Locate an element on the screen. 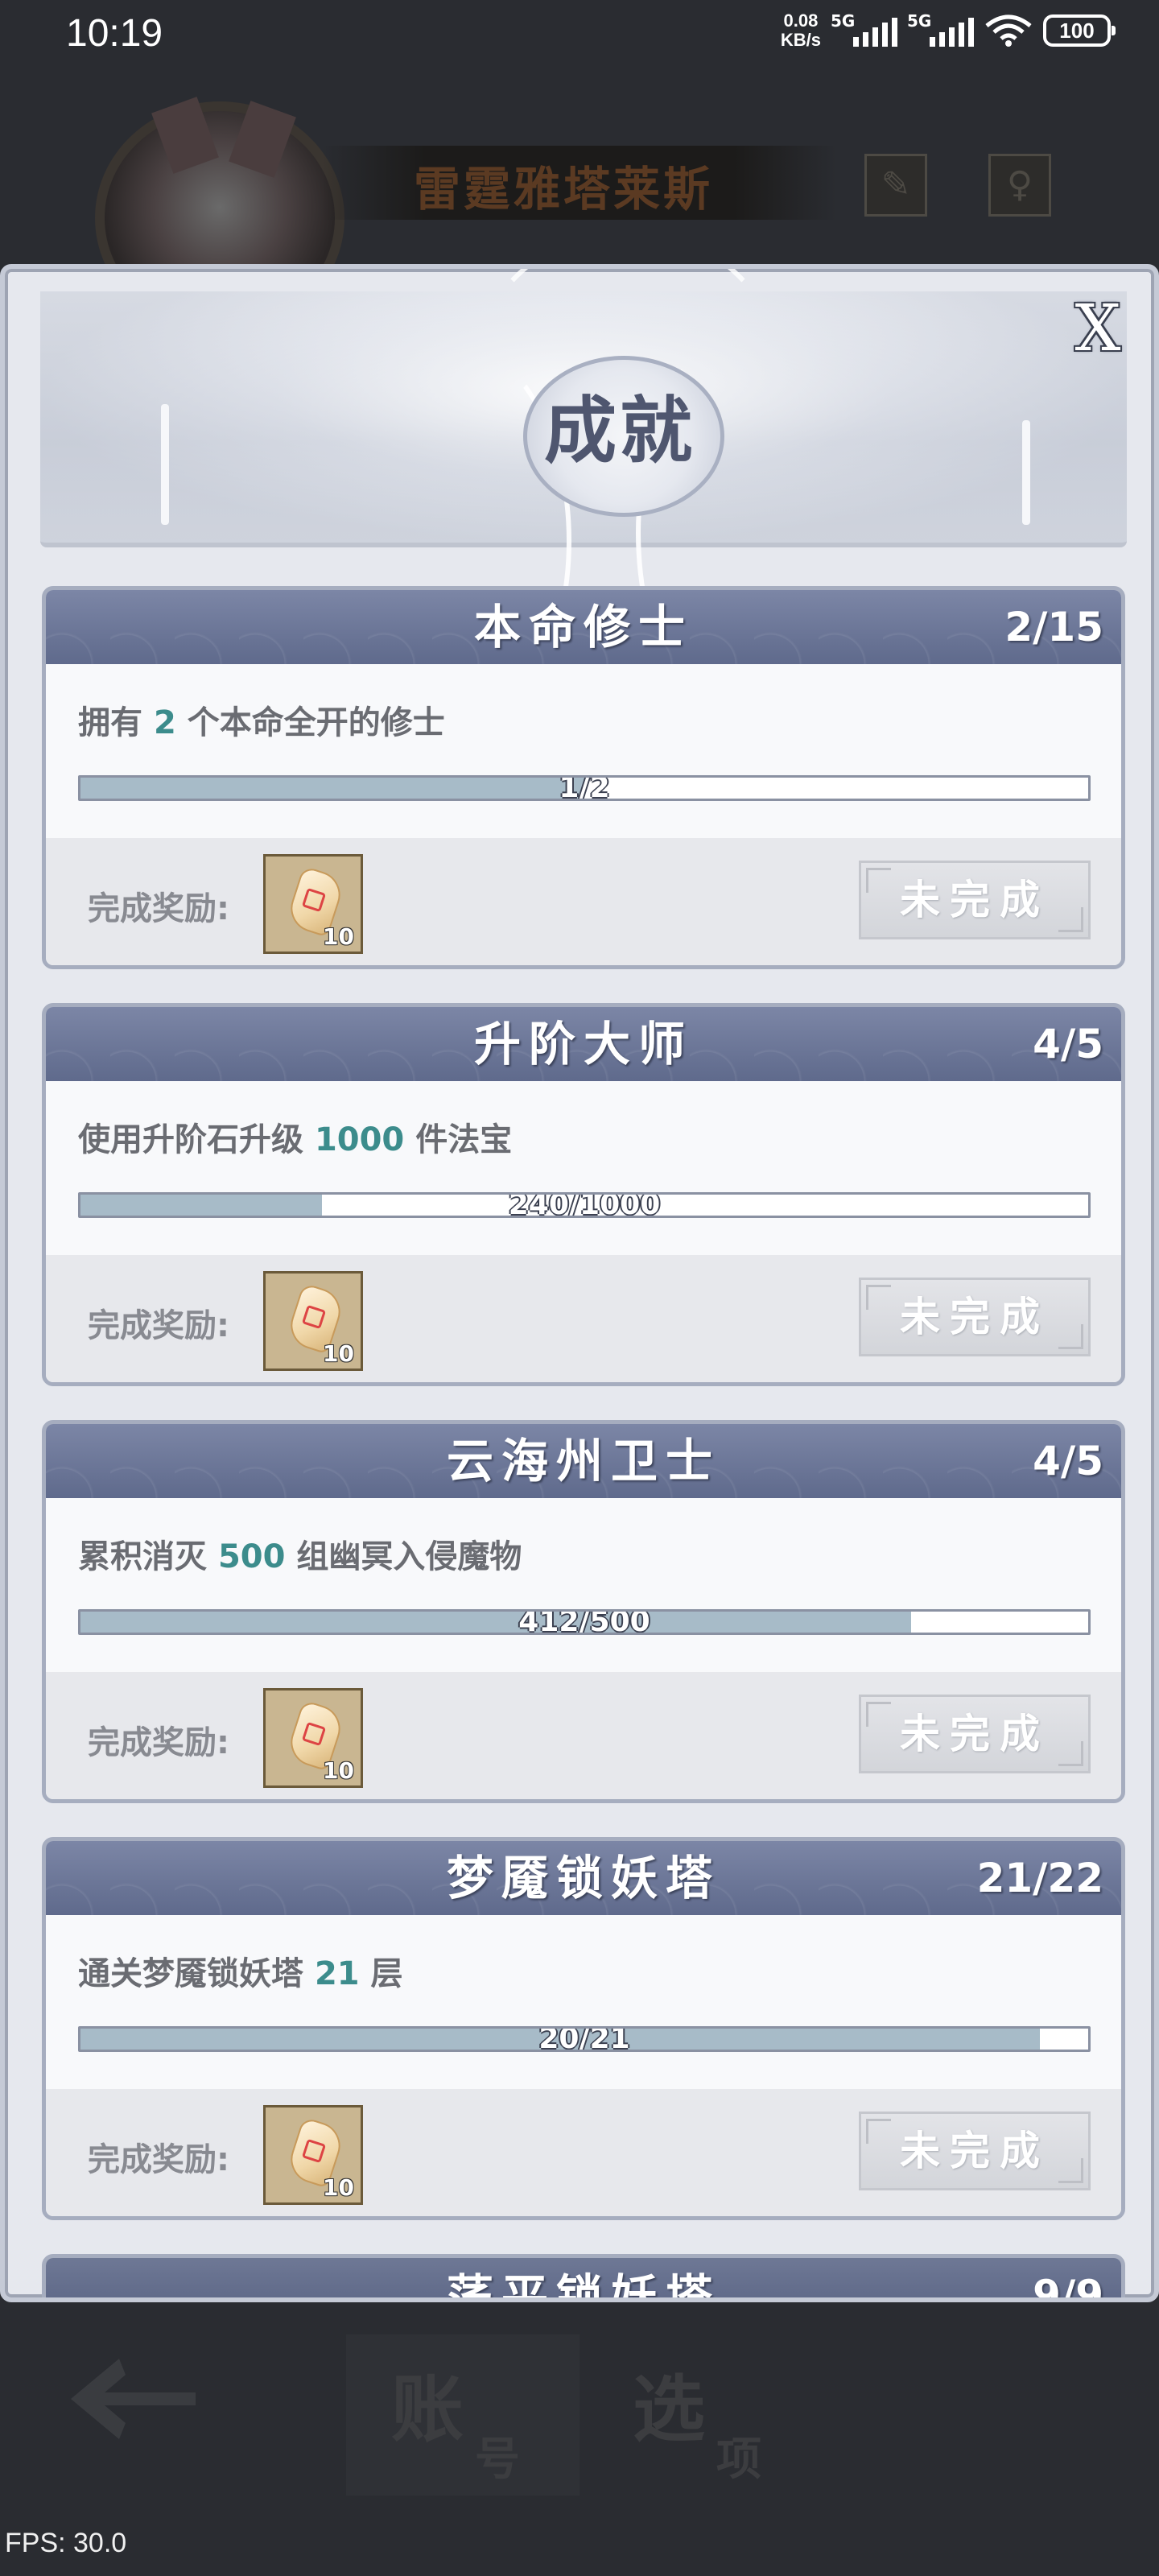  card-body: 通关梦魇锁妖塔 21 层 20/21 is located at coordinates (583, 2002).